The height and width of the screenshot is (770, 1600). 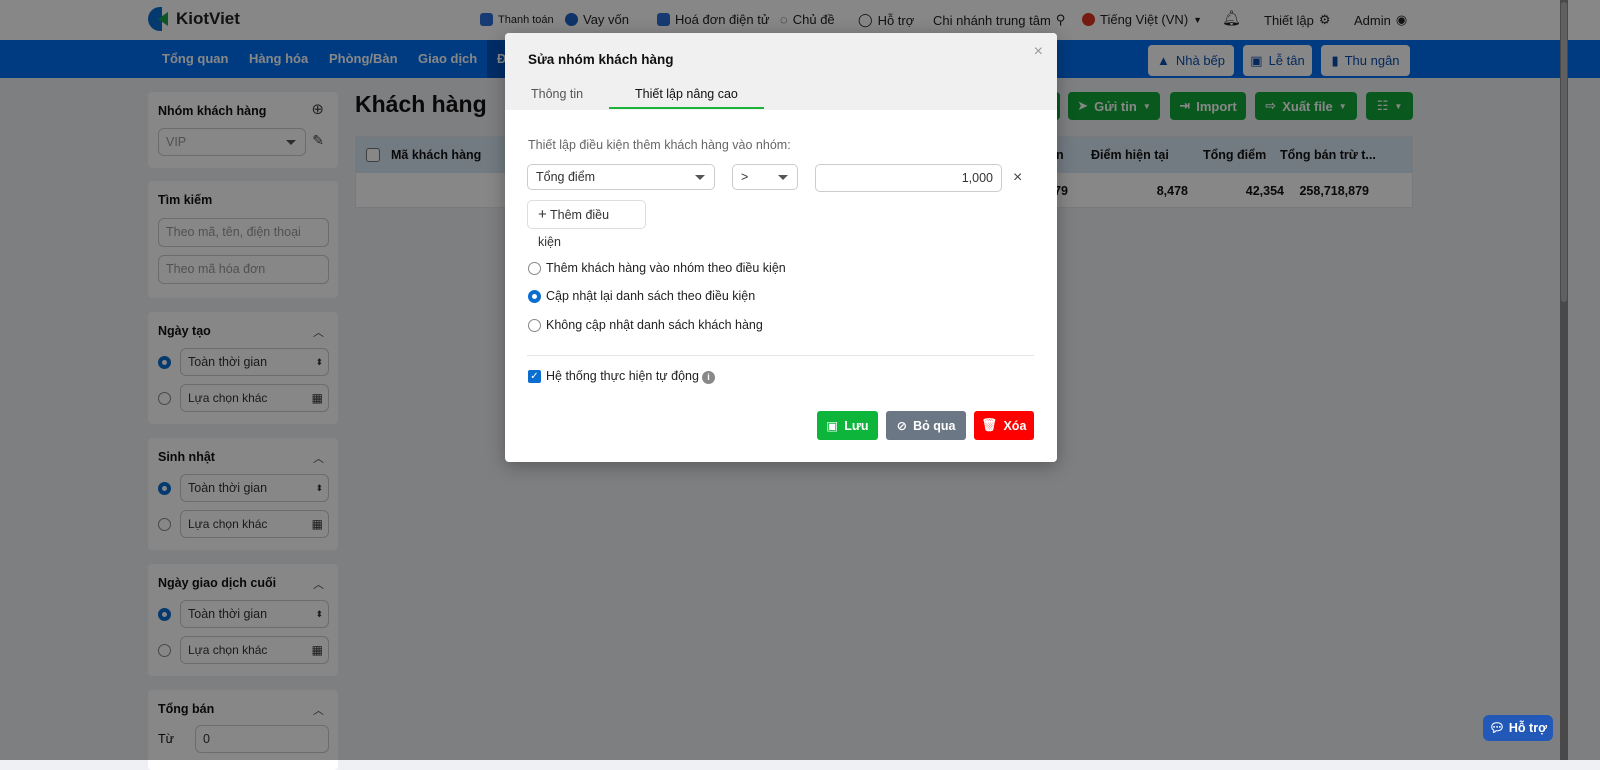 I want to click on cancel-button: ⊘ Bỏ qua, so click(x=926, y=425).